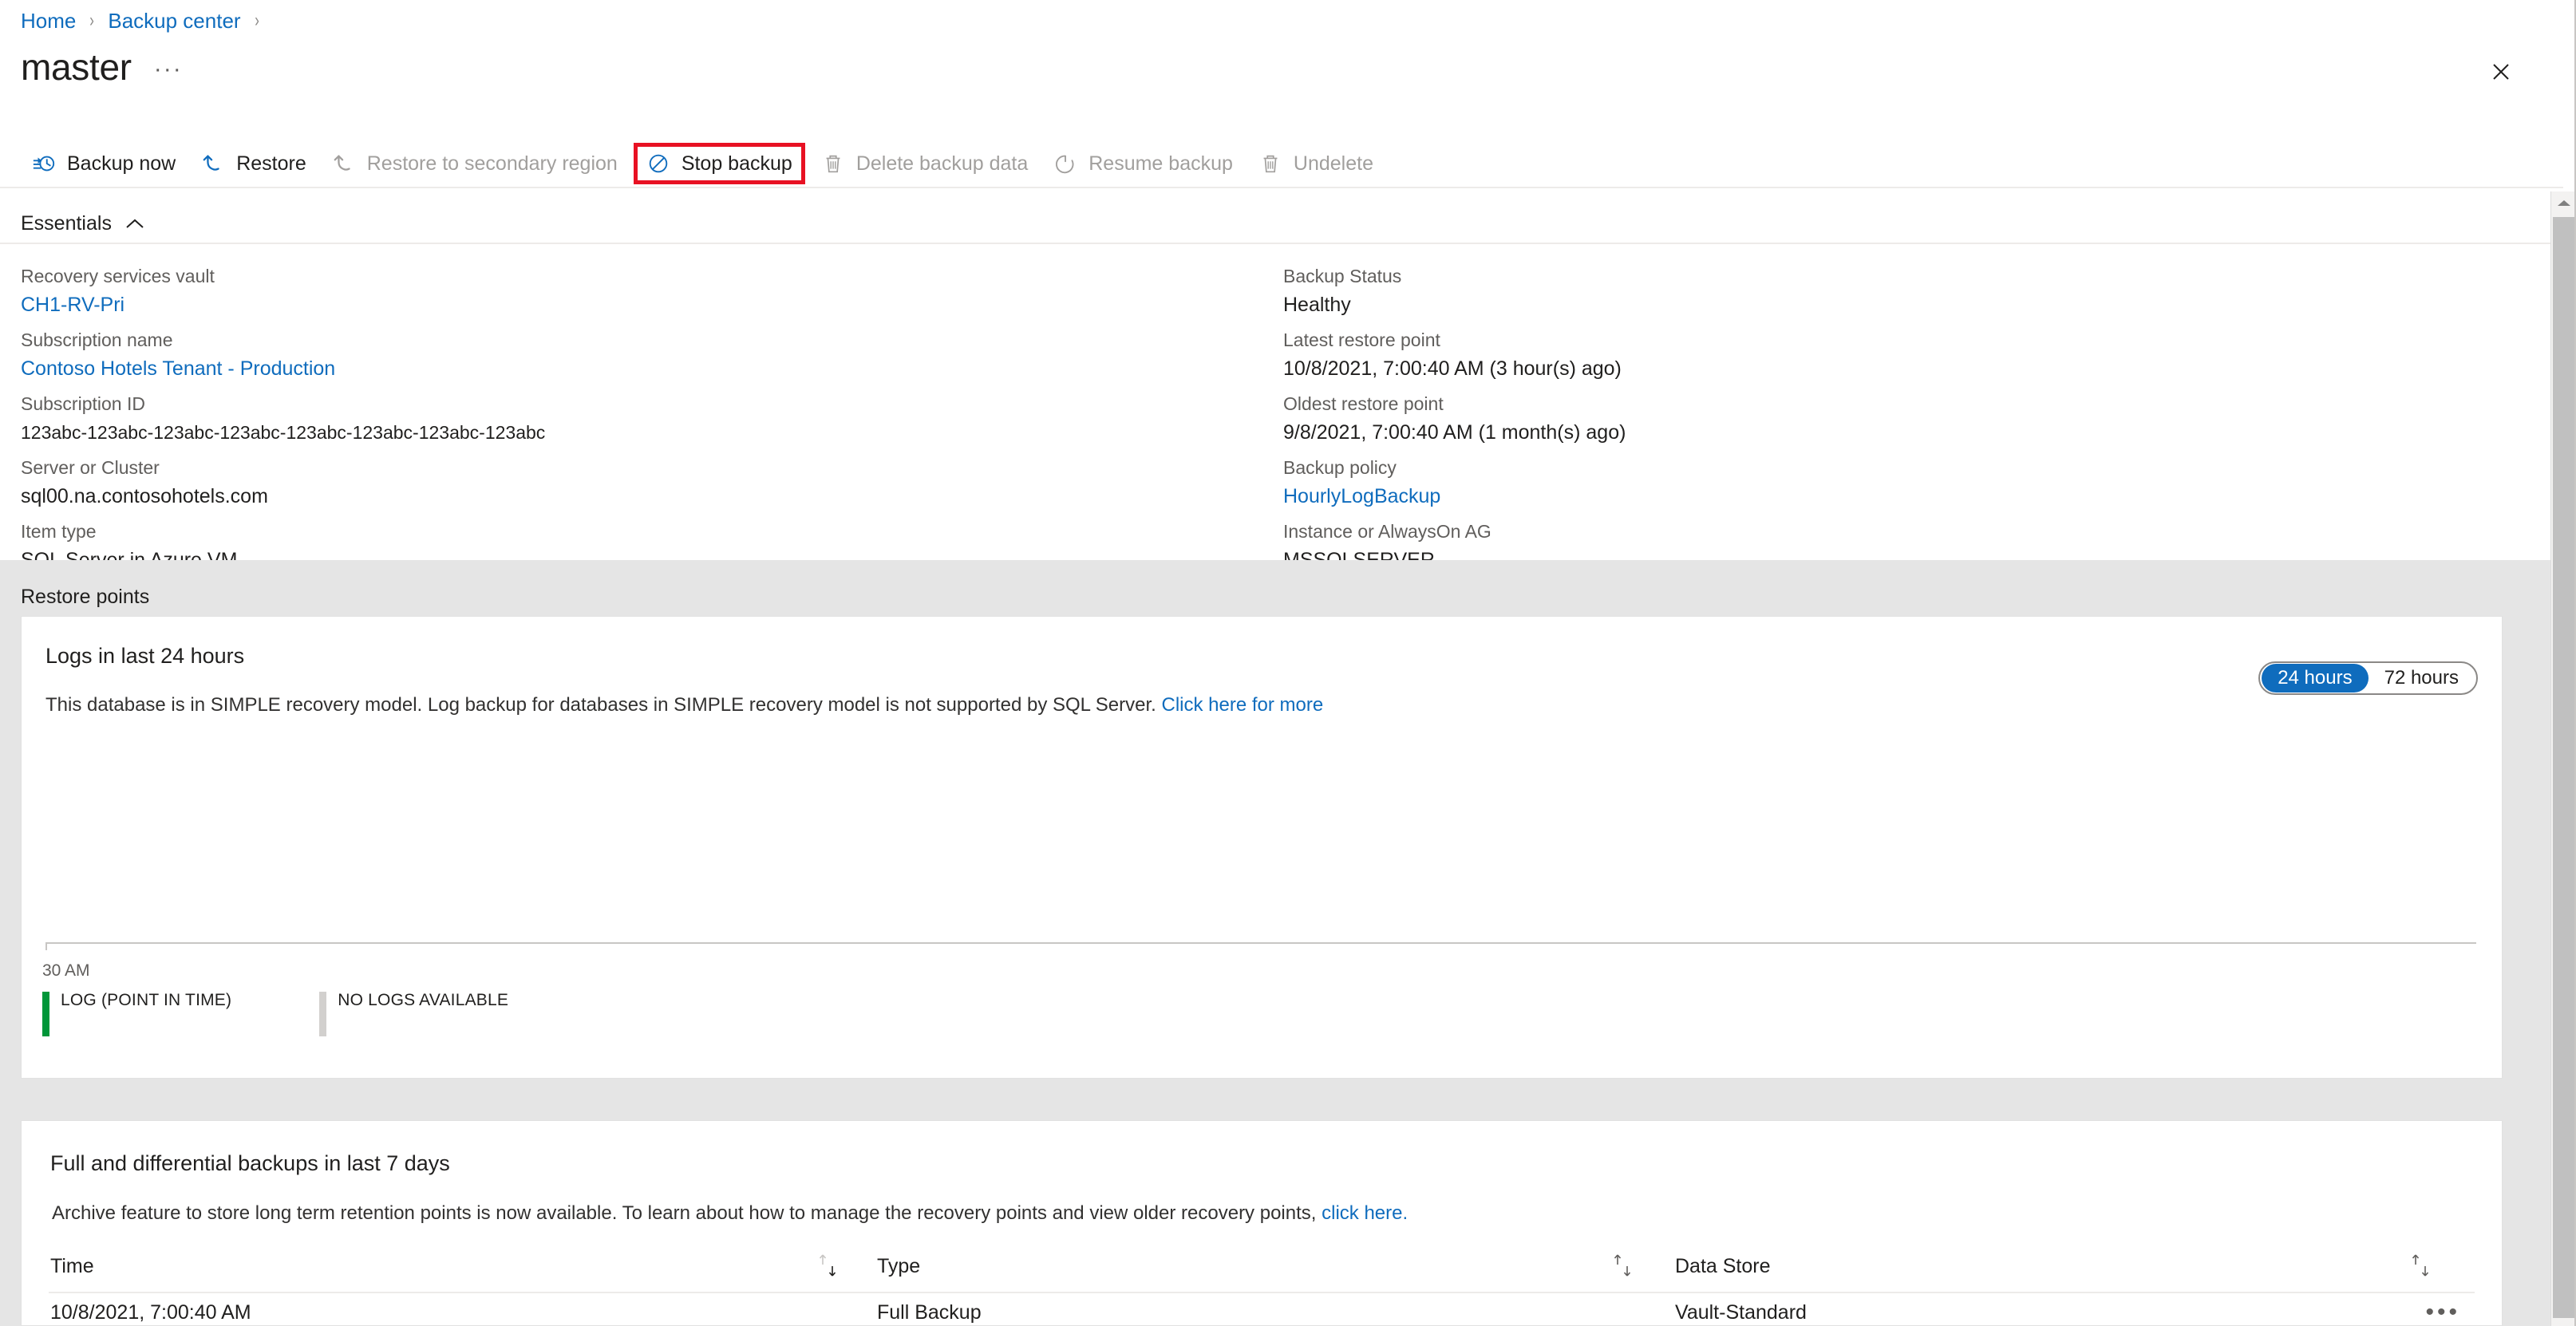 The image size is (2576, 1326). Describe the element at coordinates (1454, 497) in the screenshot. I see `field-value-link: HourlyLogBackup` at that location.